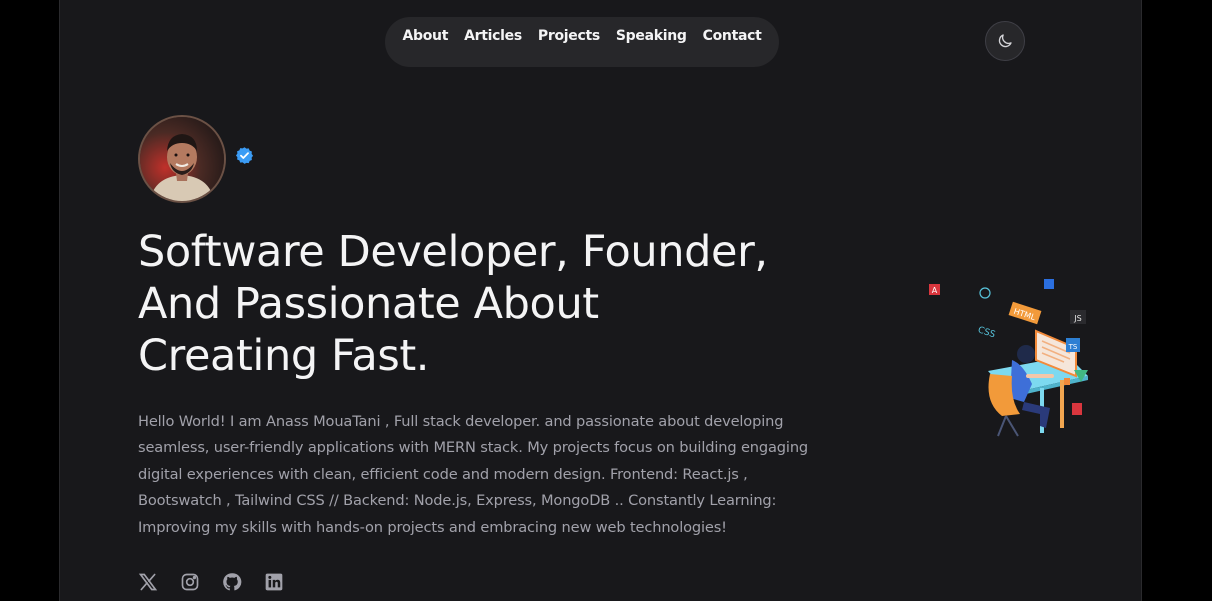 Image resolution: width=1212 pixels, height=601 pixels. I want to click on js-badge: JS, so click(1077, 318).